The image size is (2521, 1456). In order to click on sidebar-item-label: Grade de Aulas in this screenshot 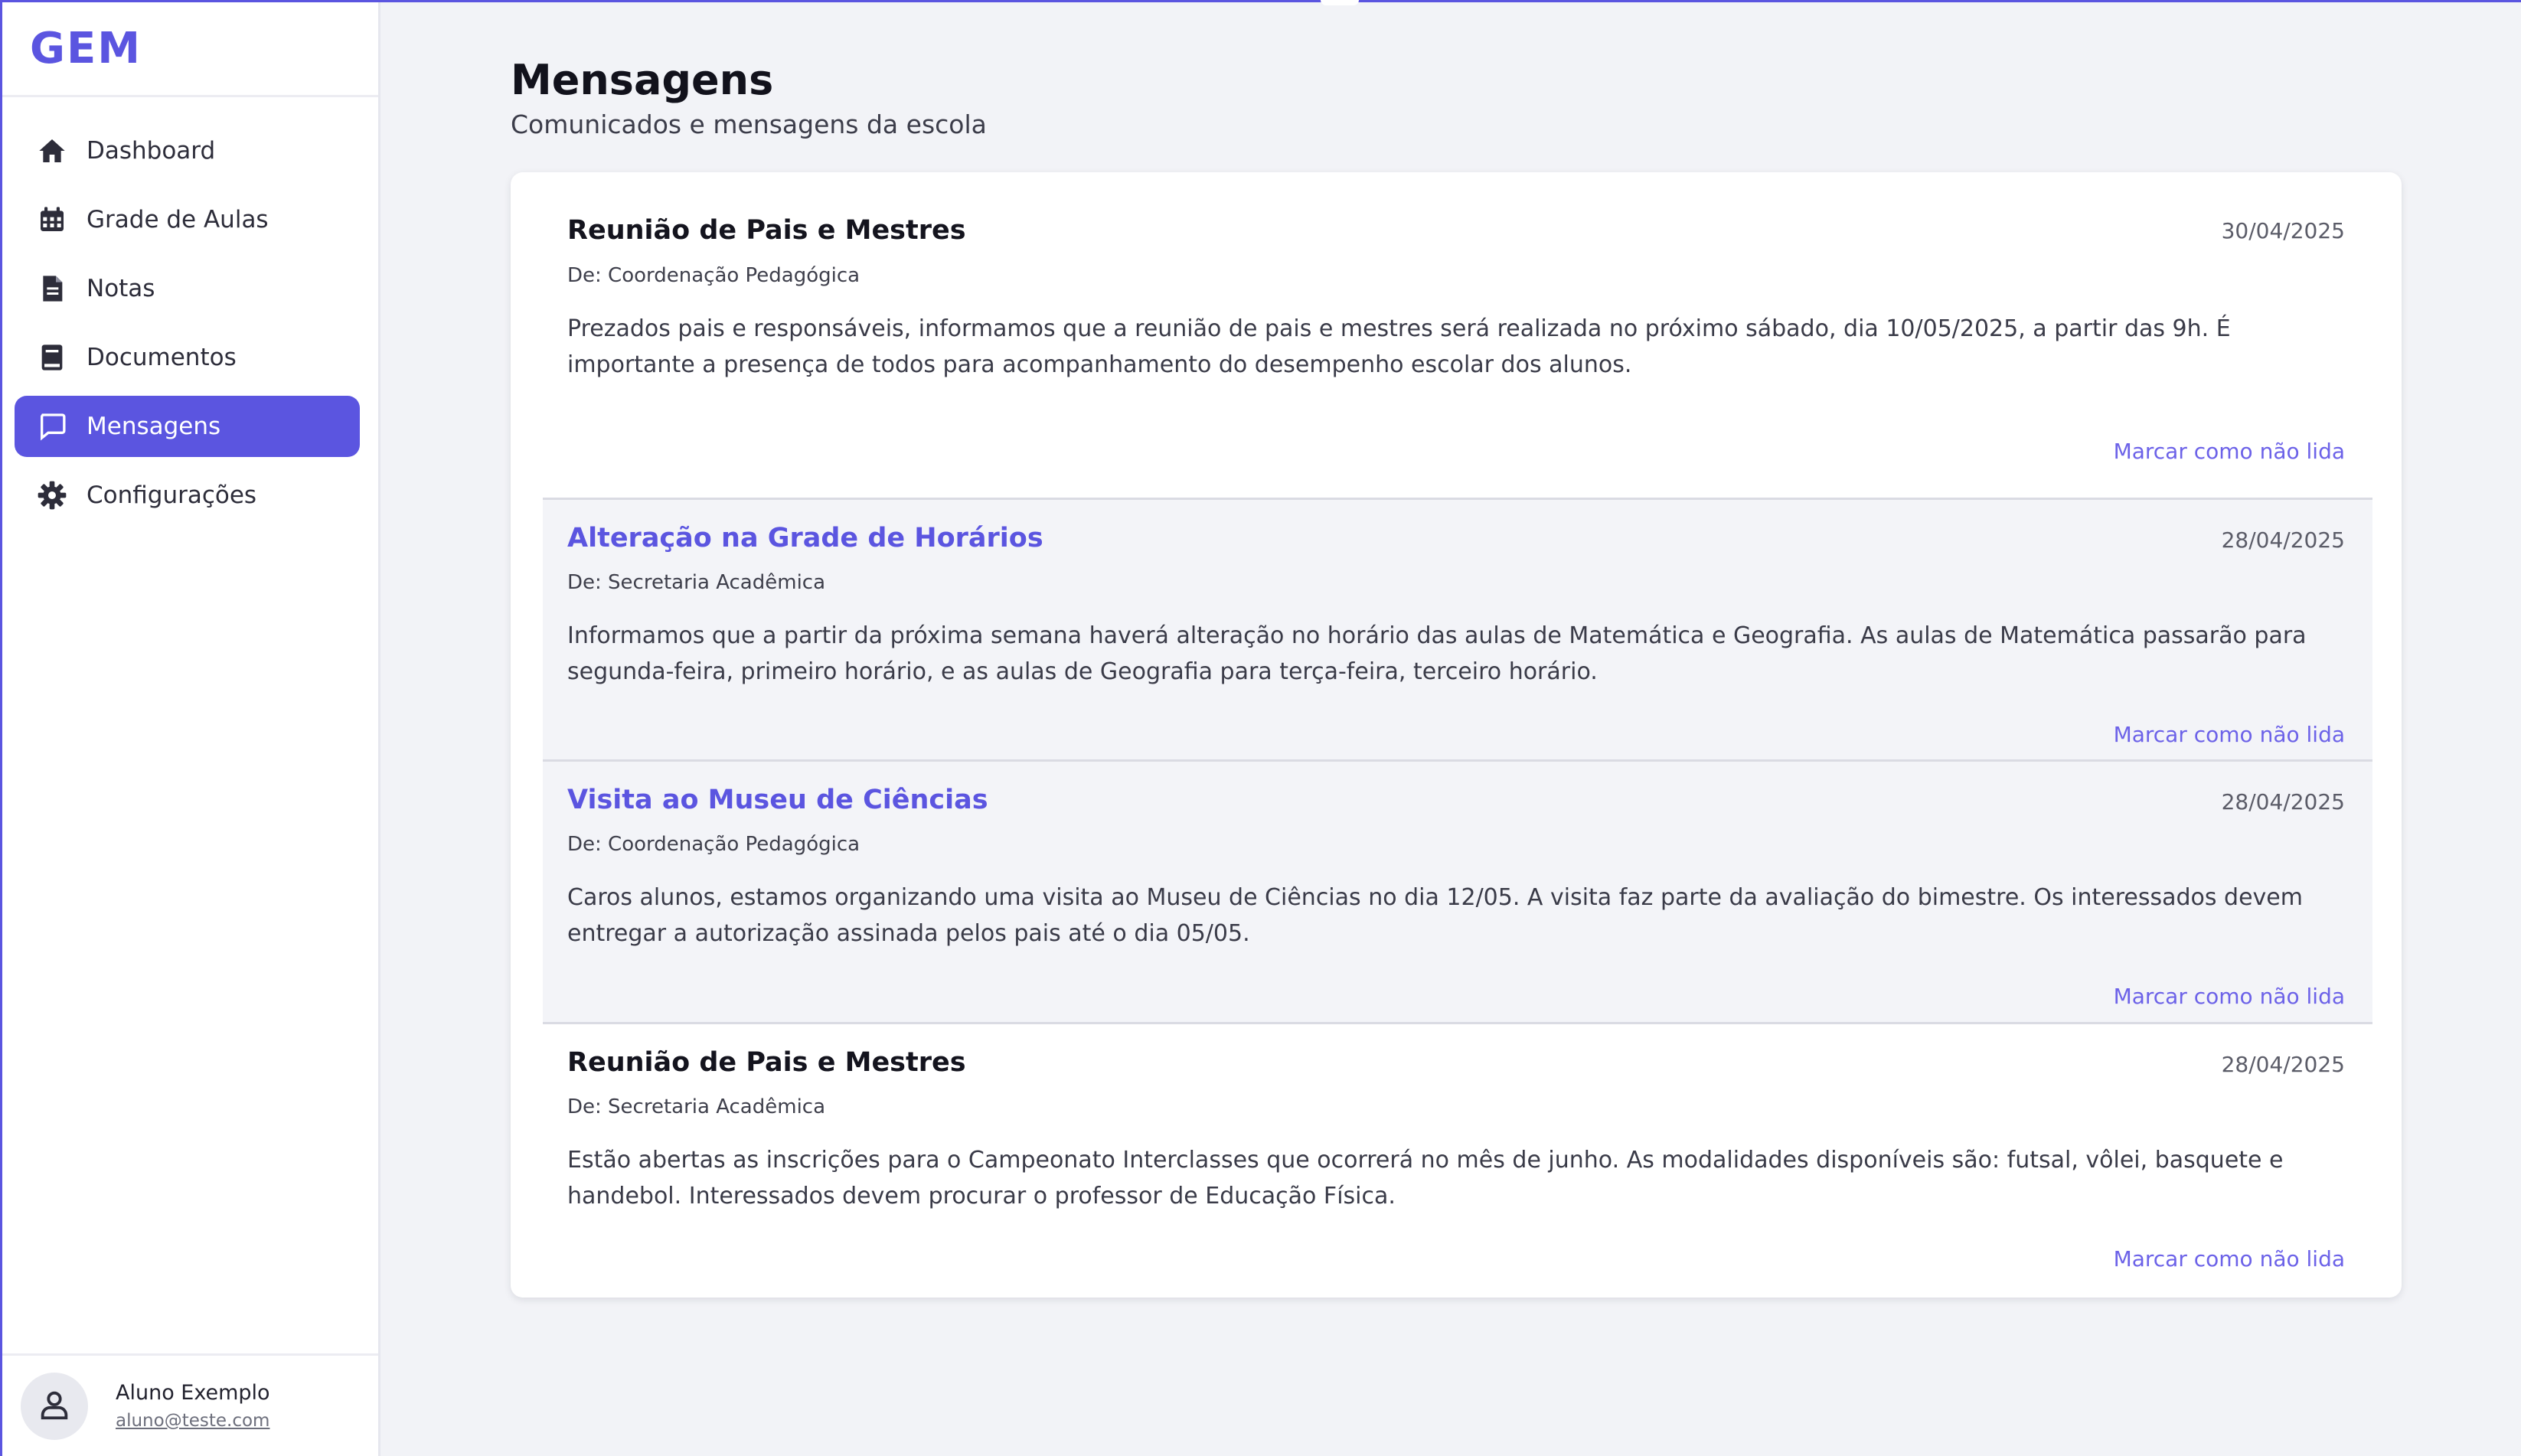, I will do `click(178, 220)`.